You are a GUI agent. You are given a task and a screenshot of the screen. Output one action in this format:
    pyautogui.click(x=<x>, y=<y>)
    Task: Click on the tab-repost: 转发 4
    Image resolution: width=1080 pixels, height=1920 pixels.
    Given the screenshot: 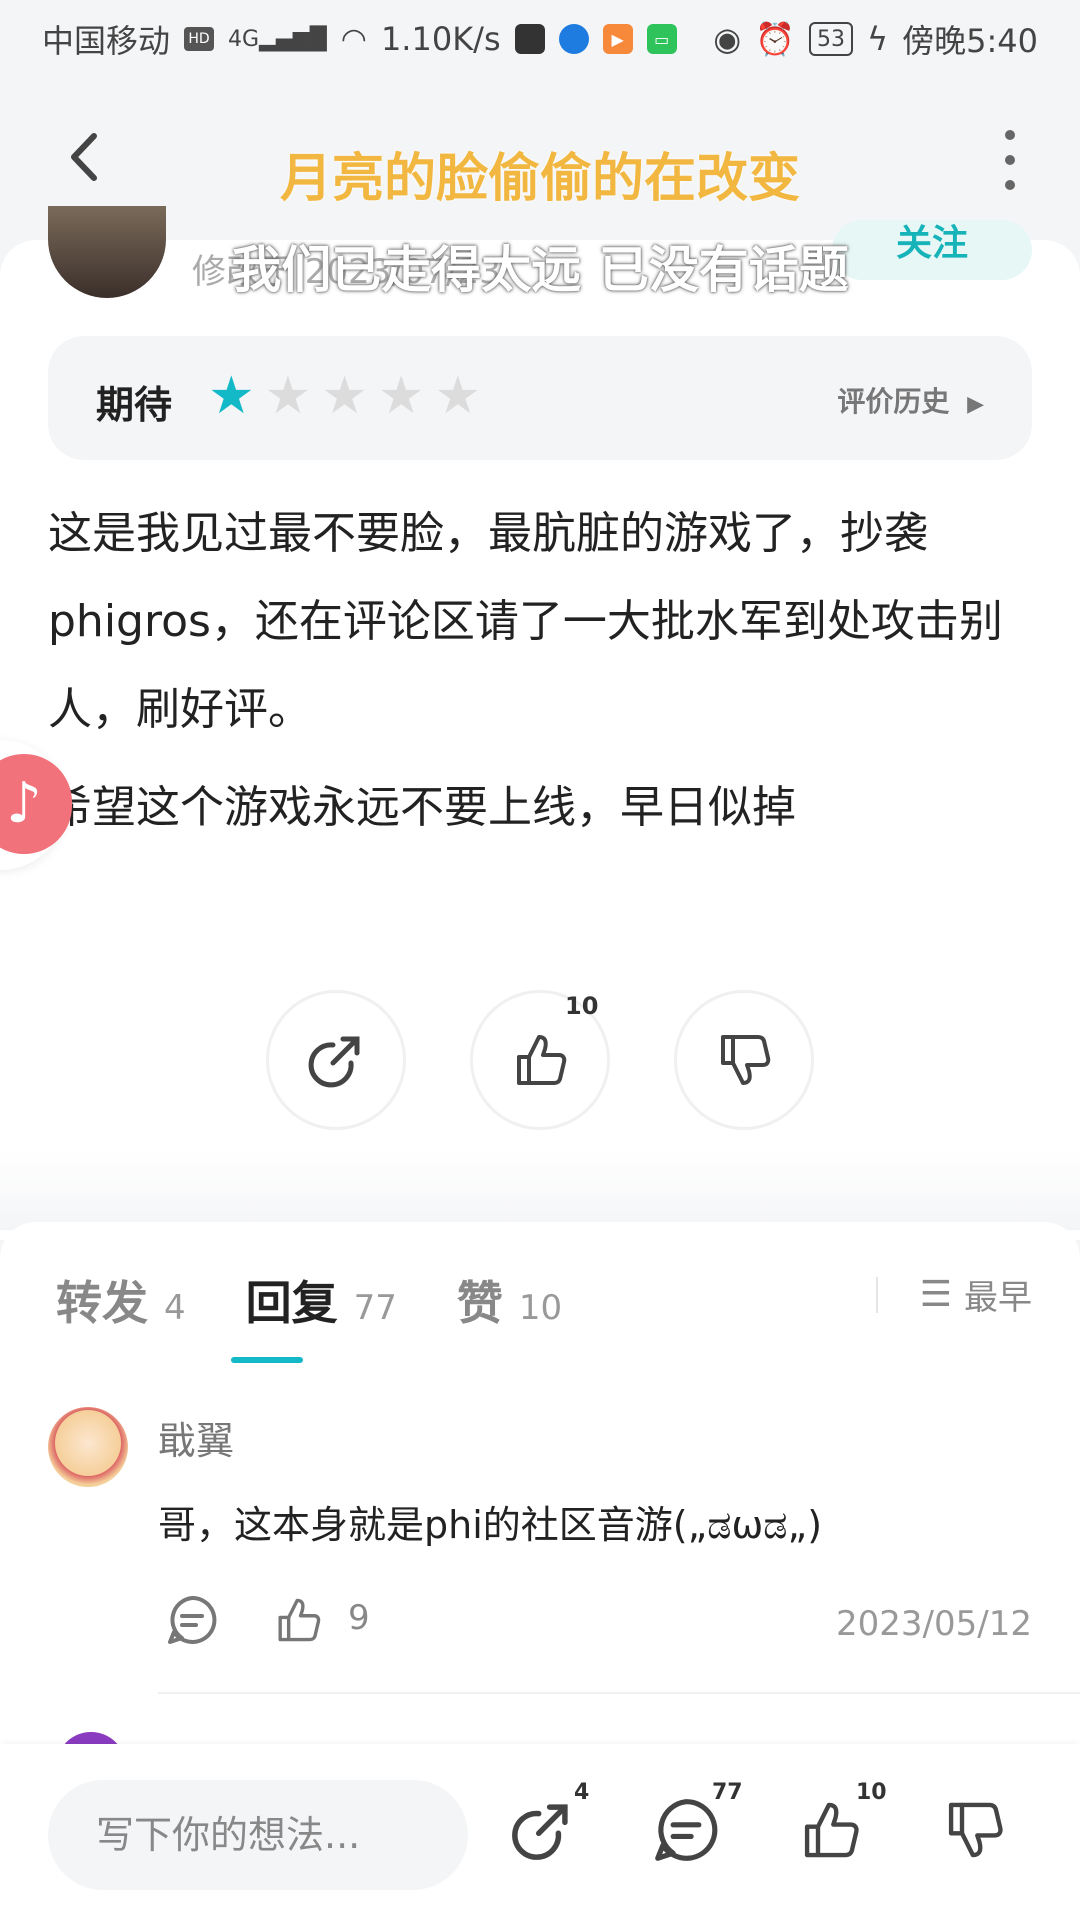 What is the action you would take?
    pyautogui.click(x=121, y=1300)
    